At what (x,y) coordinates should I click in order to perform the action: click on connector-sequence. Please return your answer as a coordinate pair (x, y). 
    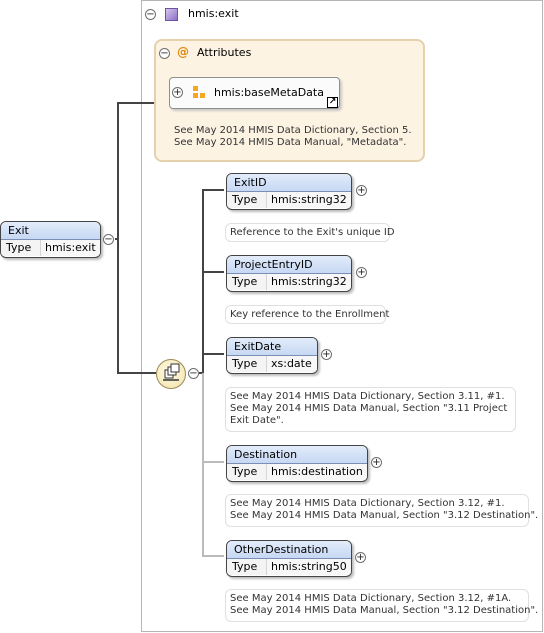
    Looking at the image, I should click on (136, 306).